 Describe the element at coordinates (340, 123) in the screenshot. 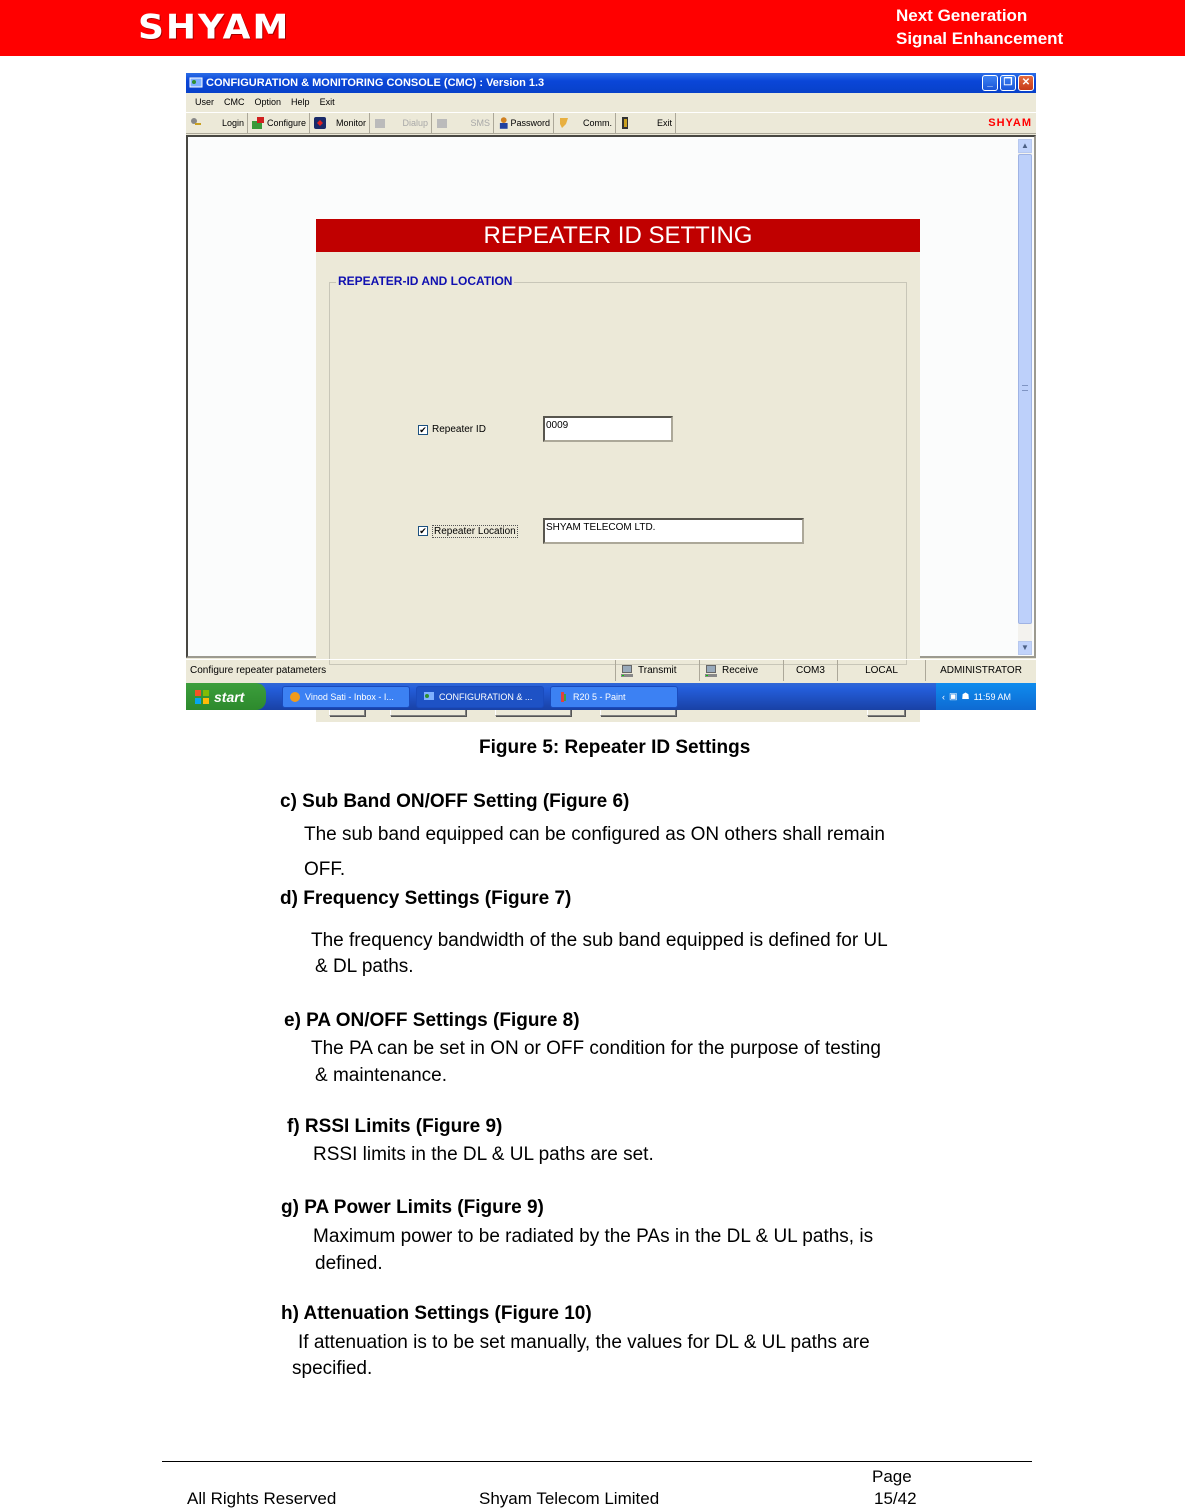

I see `toolbar-monitor-button: Monitor` at that location.